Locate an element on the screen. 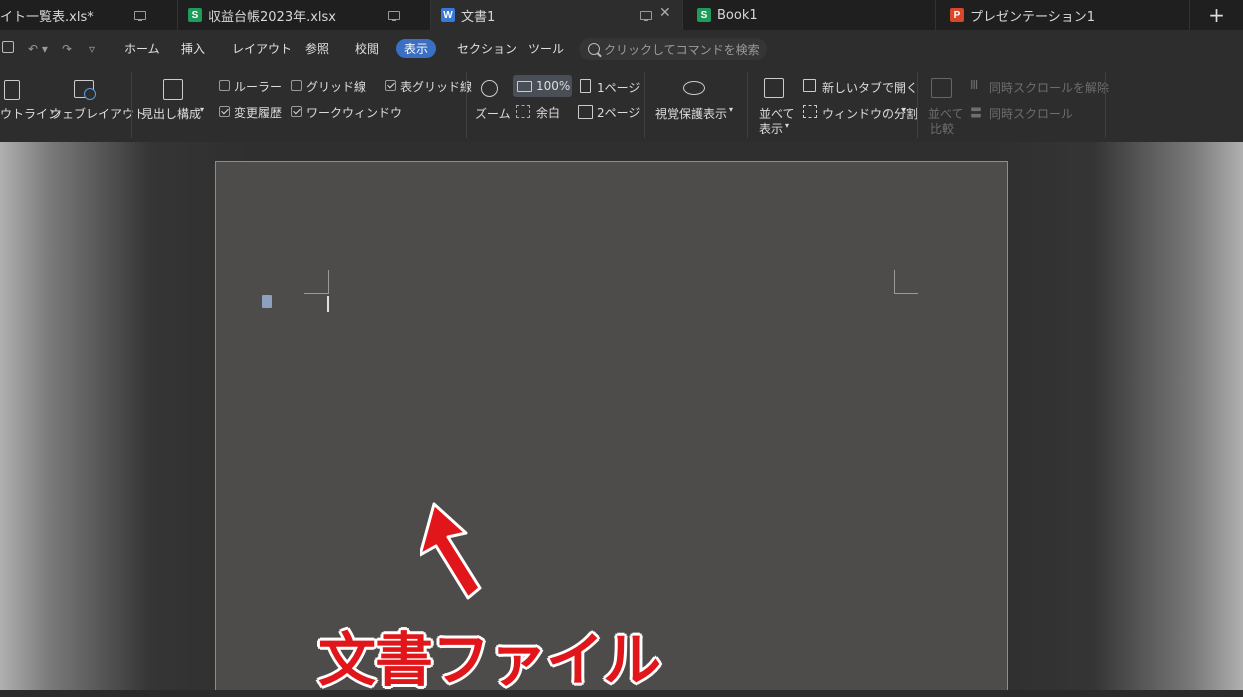  revision-history-label: 変更履歴 is located at coordinates (258, 113).